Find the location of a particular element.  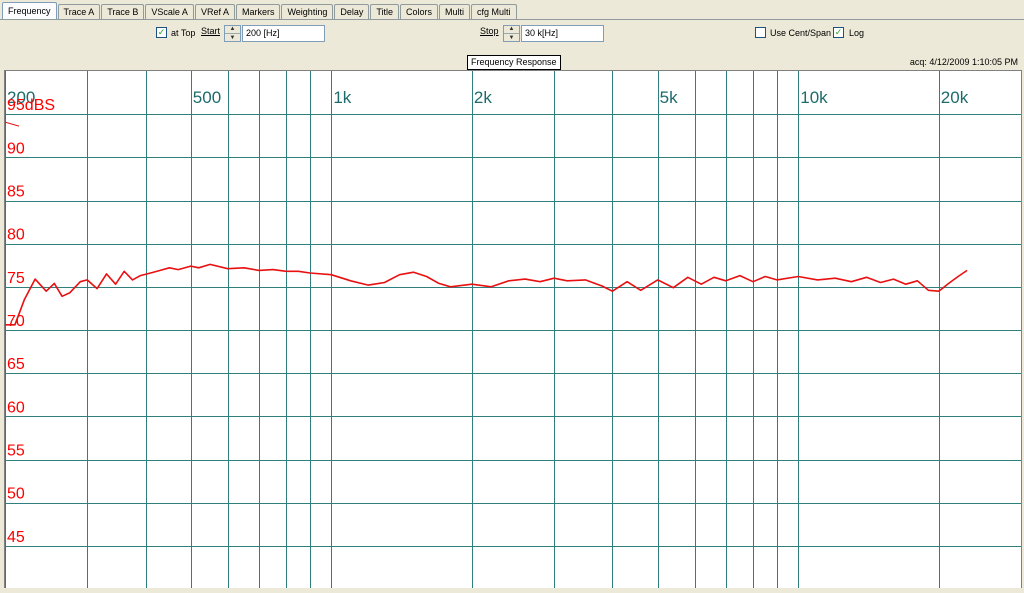

tab-delay: Delay is located at coordinates (352, 12).